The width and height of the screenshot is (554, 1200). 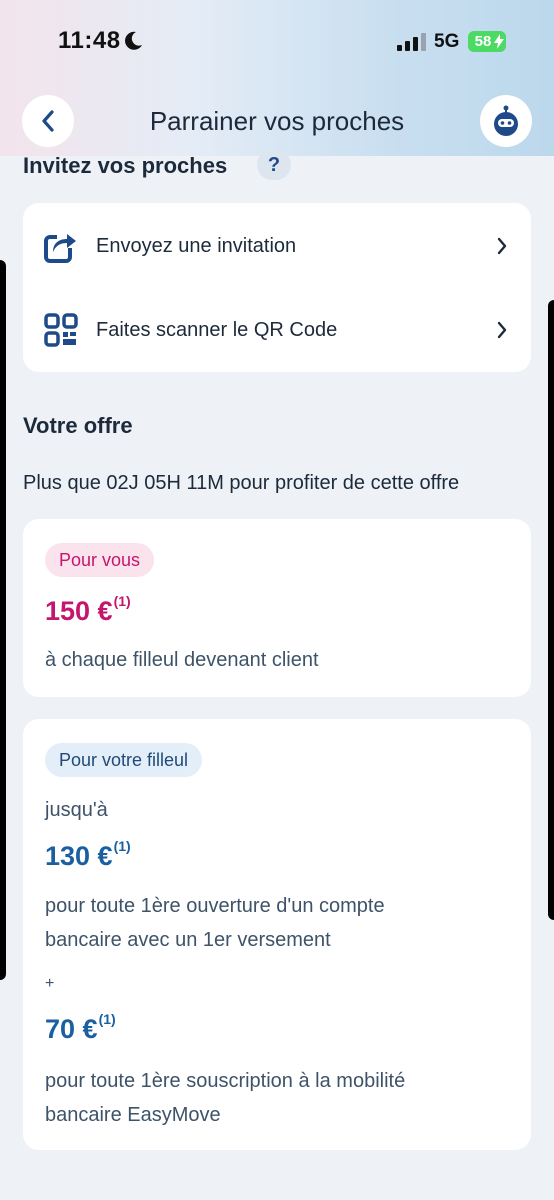 What do you see at coordinates (3, 620) in the screenshot?
I see `device-edge-left` at bounding box center [3, 620].